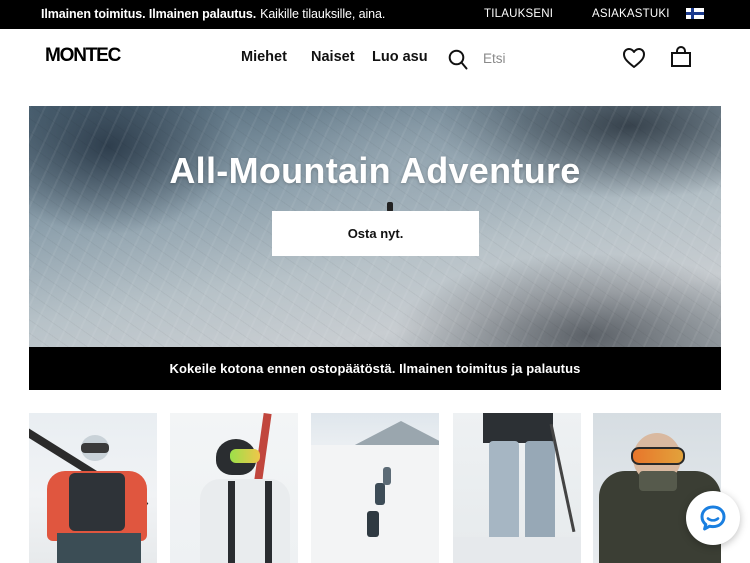  Describe the element at coordinates (518, 428) in the screenshot. I see `jacket-torso` at that location.